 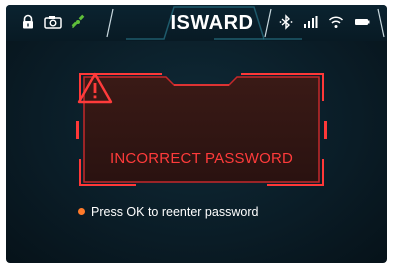 What do you see at coordinates (286, 22) in the screenshot?
I see `bluetooth-icon` at bounding box center [286, 22].